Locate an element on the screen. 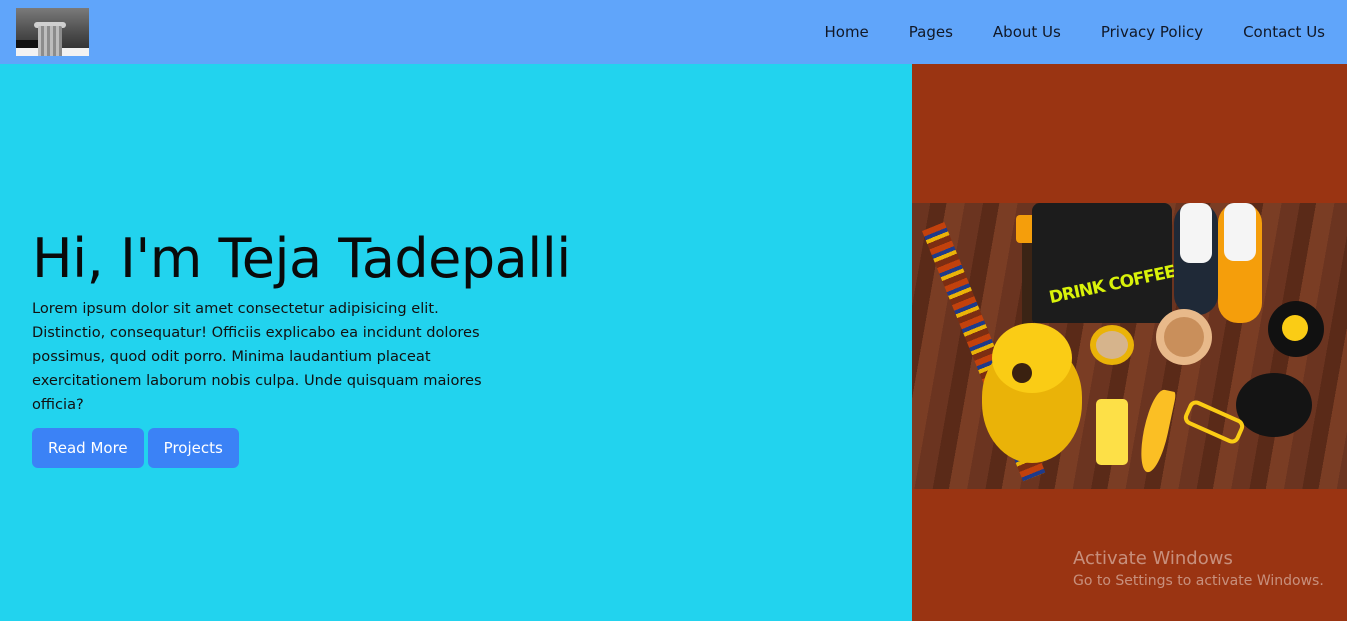 This screenshot has width=1347, height=621. bowl-inside is located at coordinates (1184, 337).